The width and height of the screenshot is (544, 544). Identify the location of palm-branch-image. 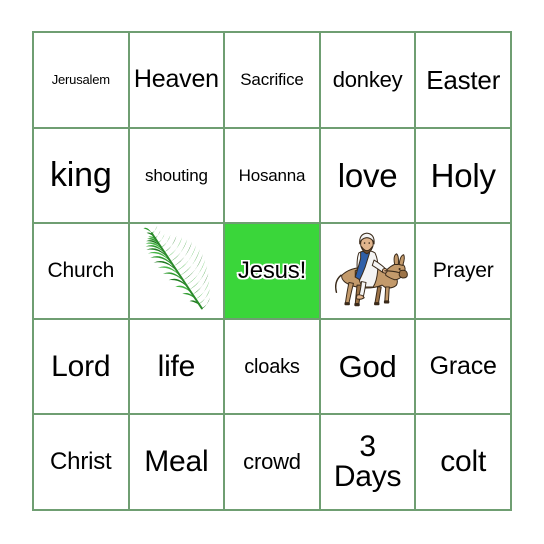
(177, 272).